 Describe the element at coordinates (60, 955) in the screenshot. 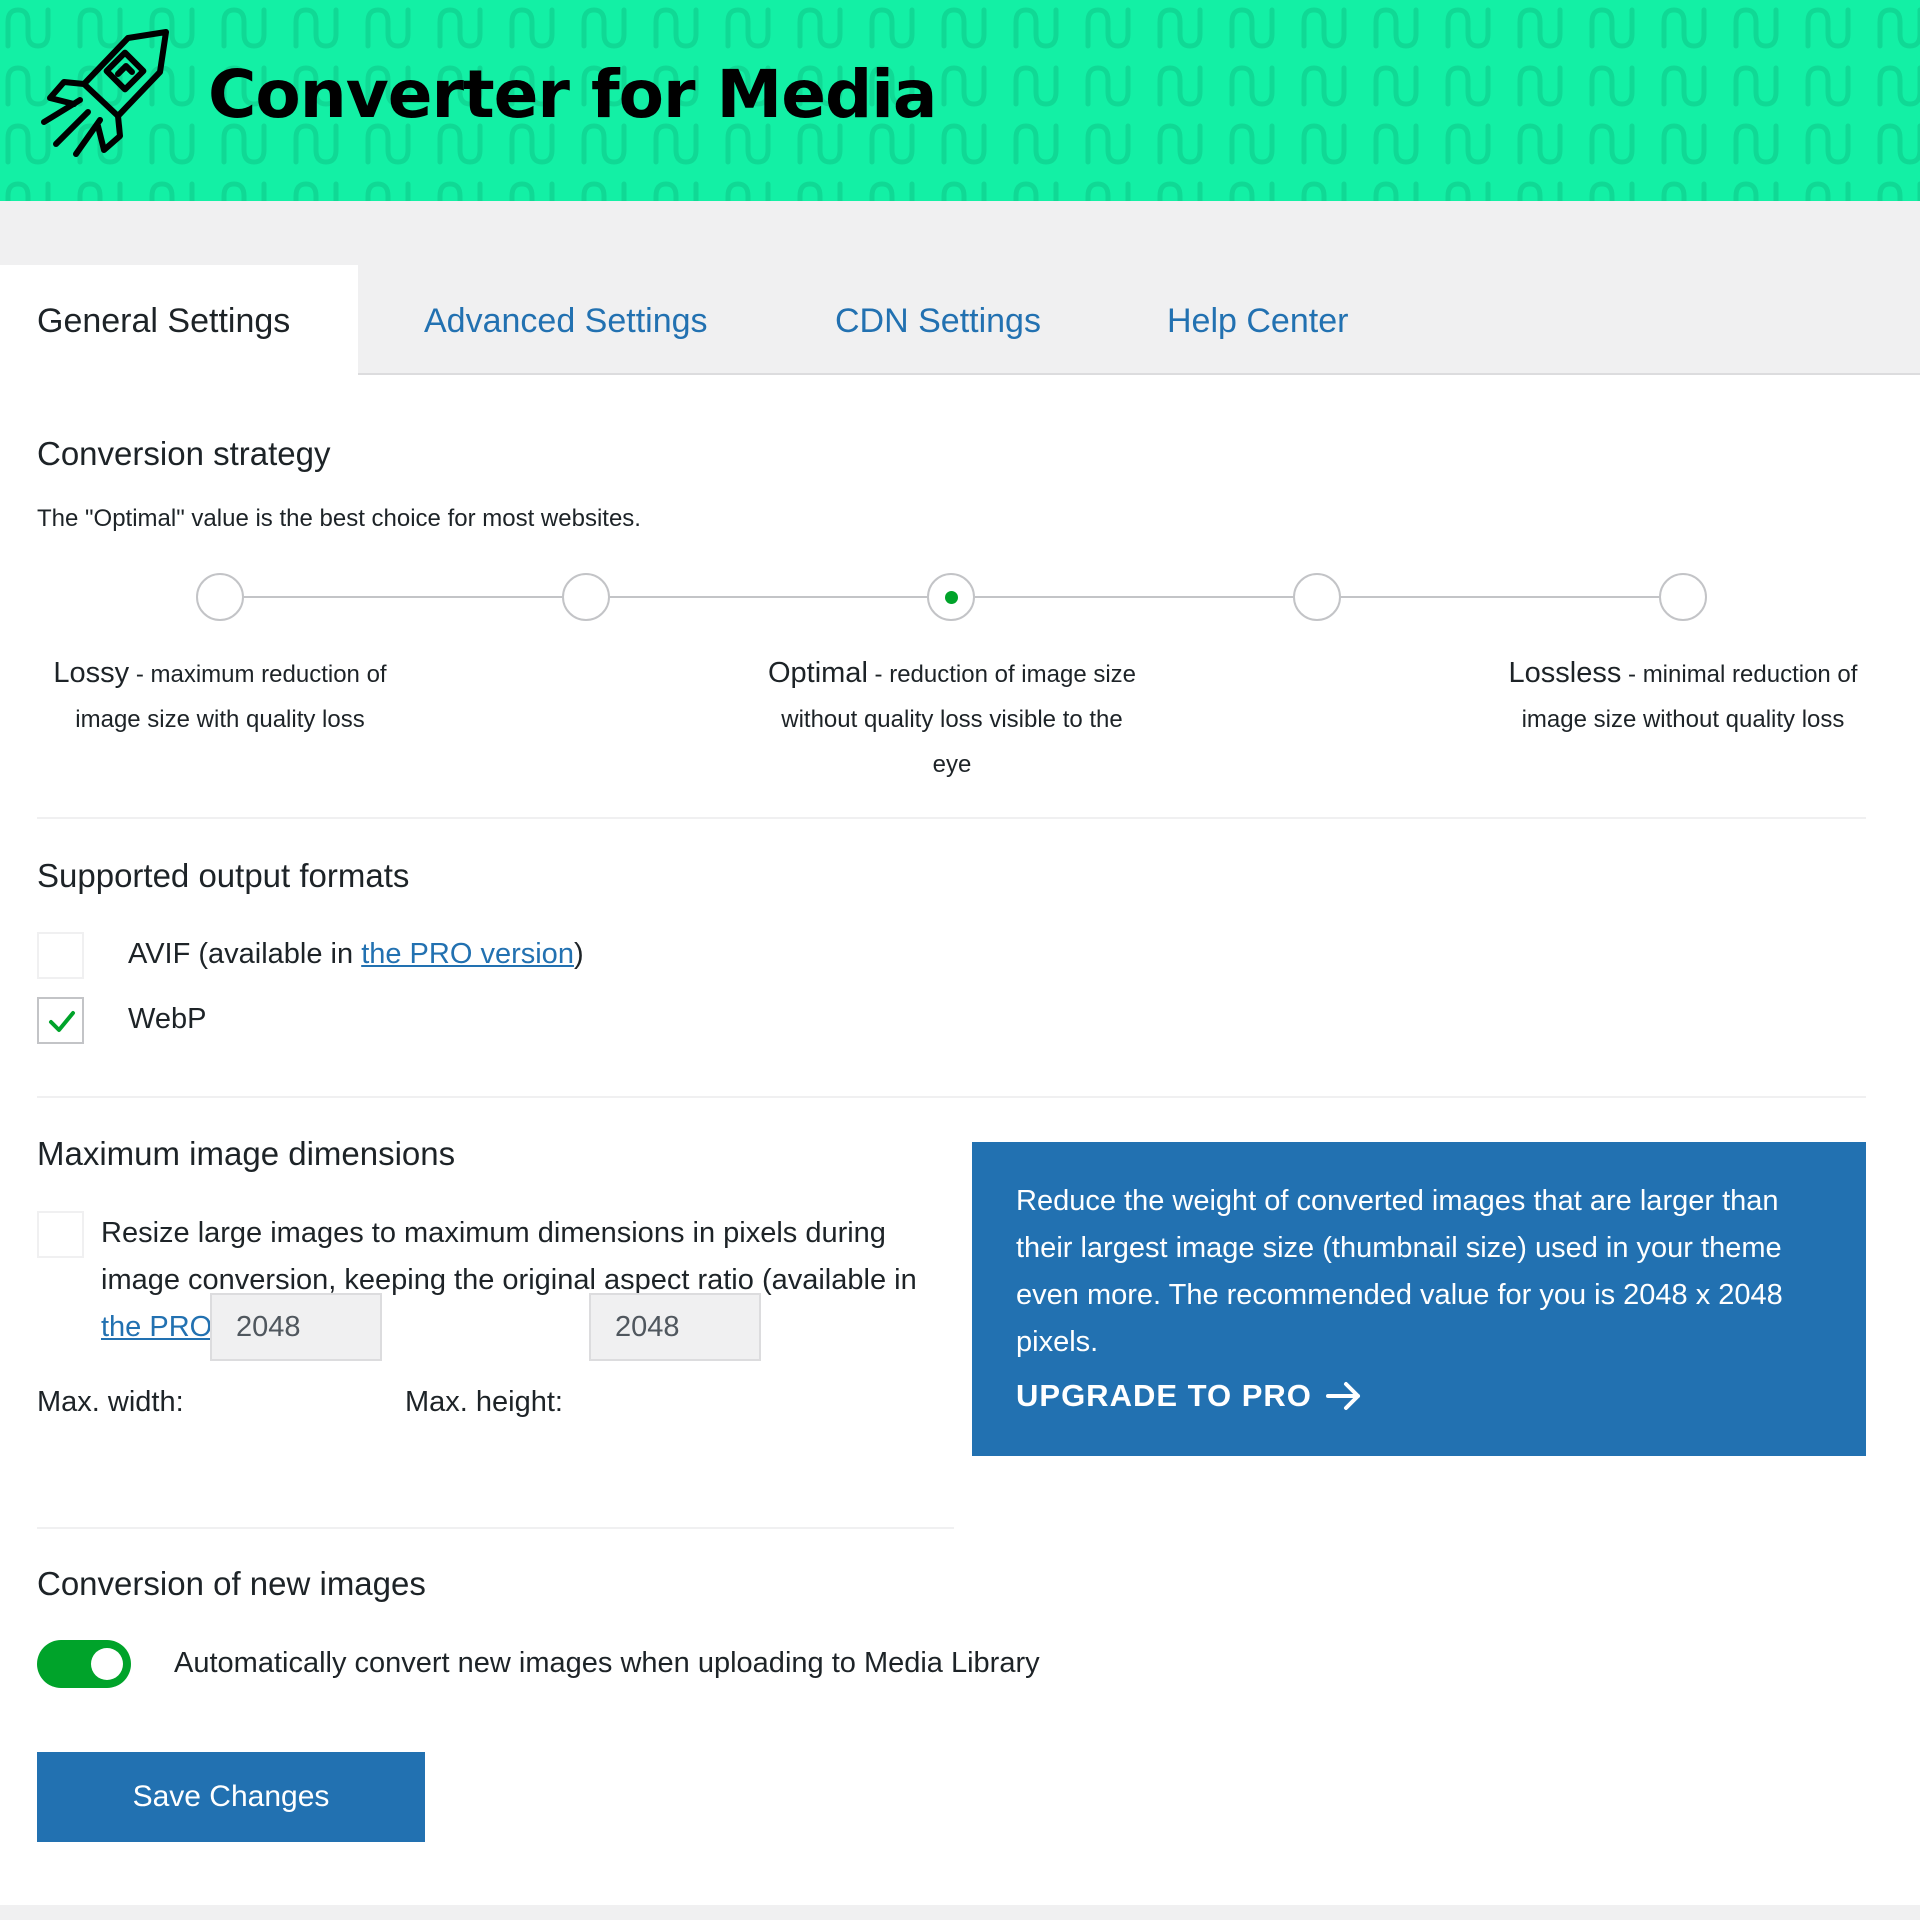

I see `avif-checkbox` at that location.